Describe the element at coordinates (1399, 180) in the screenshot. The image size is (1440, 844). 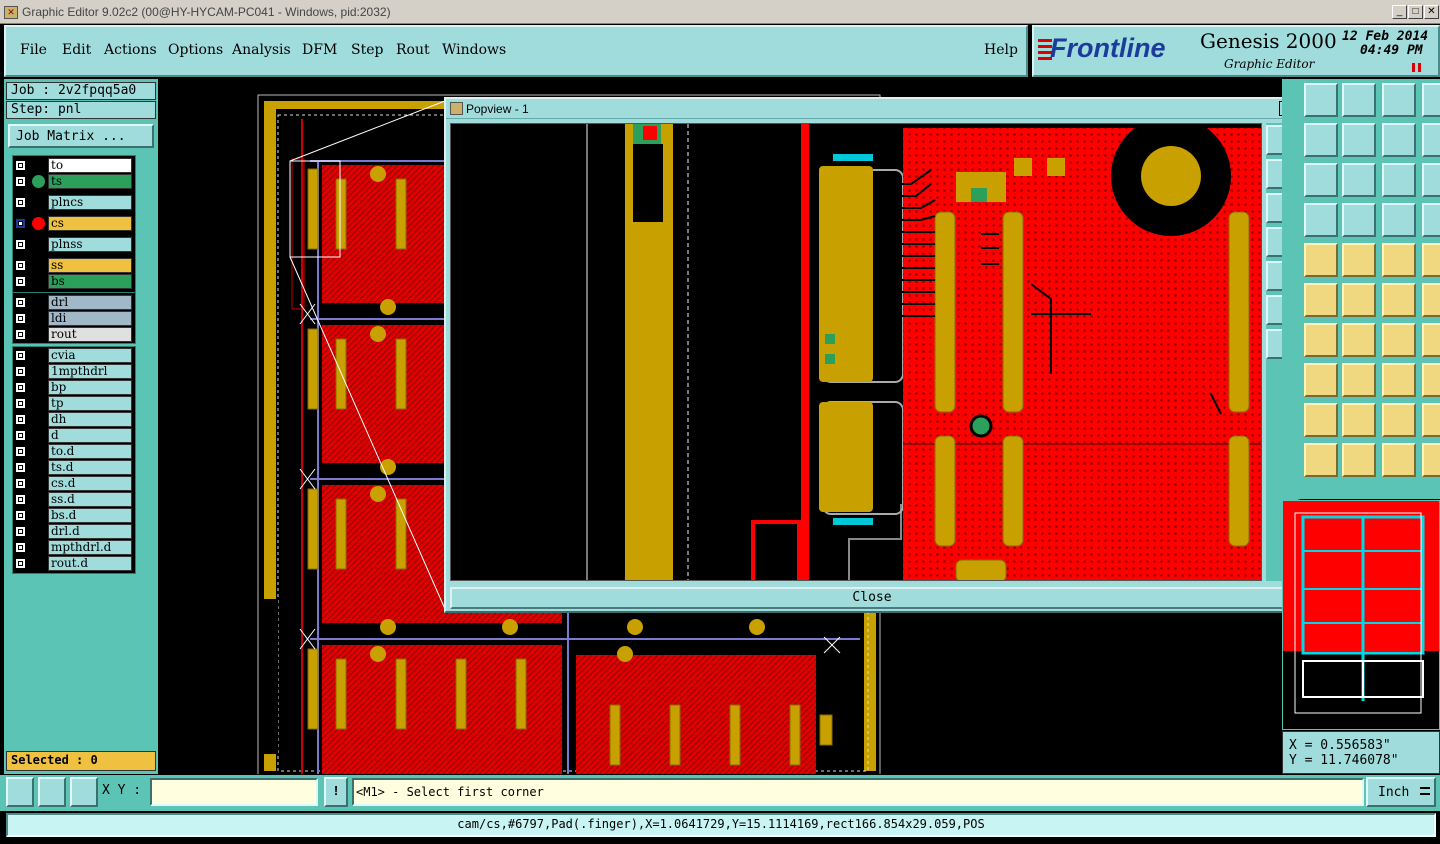
I see `scale-1-2-icon` at that location.